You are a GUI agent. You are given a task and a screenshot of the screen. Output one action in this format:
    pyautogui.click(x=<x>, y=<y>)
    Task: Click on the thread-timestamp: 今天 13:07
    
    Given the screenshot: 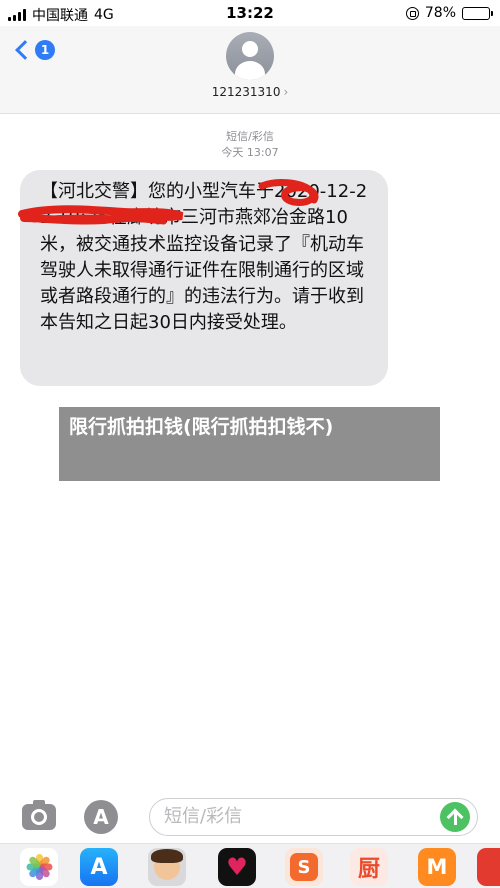 What is the action you would take?
    pyautogui.click(x=250, y=152)
    